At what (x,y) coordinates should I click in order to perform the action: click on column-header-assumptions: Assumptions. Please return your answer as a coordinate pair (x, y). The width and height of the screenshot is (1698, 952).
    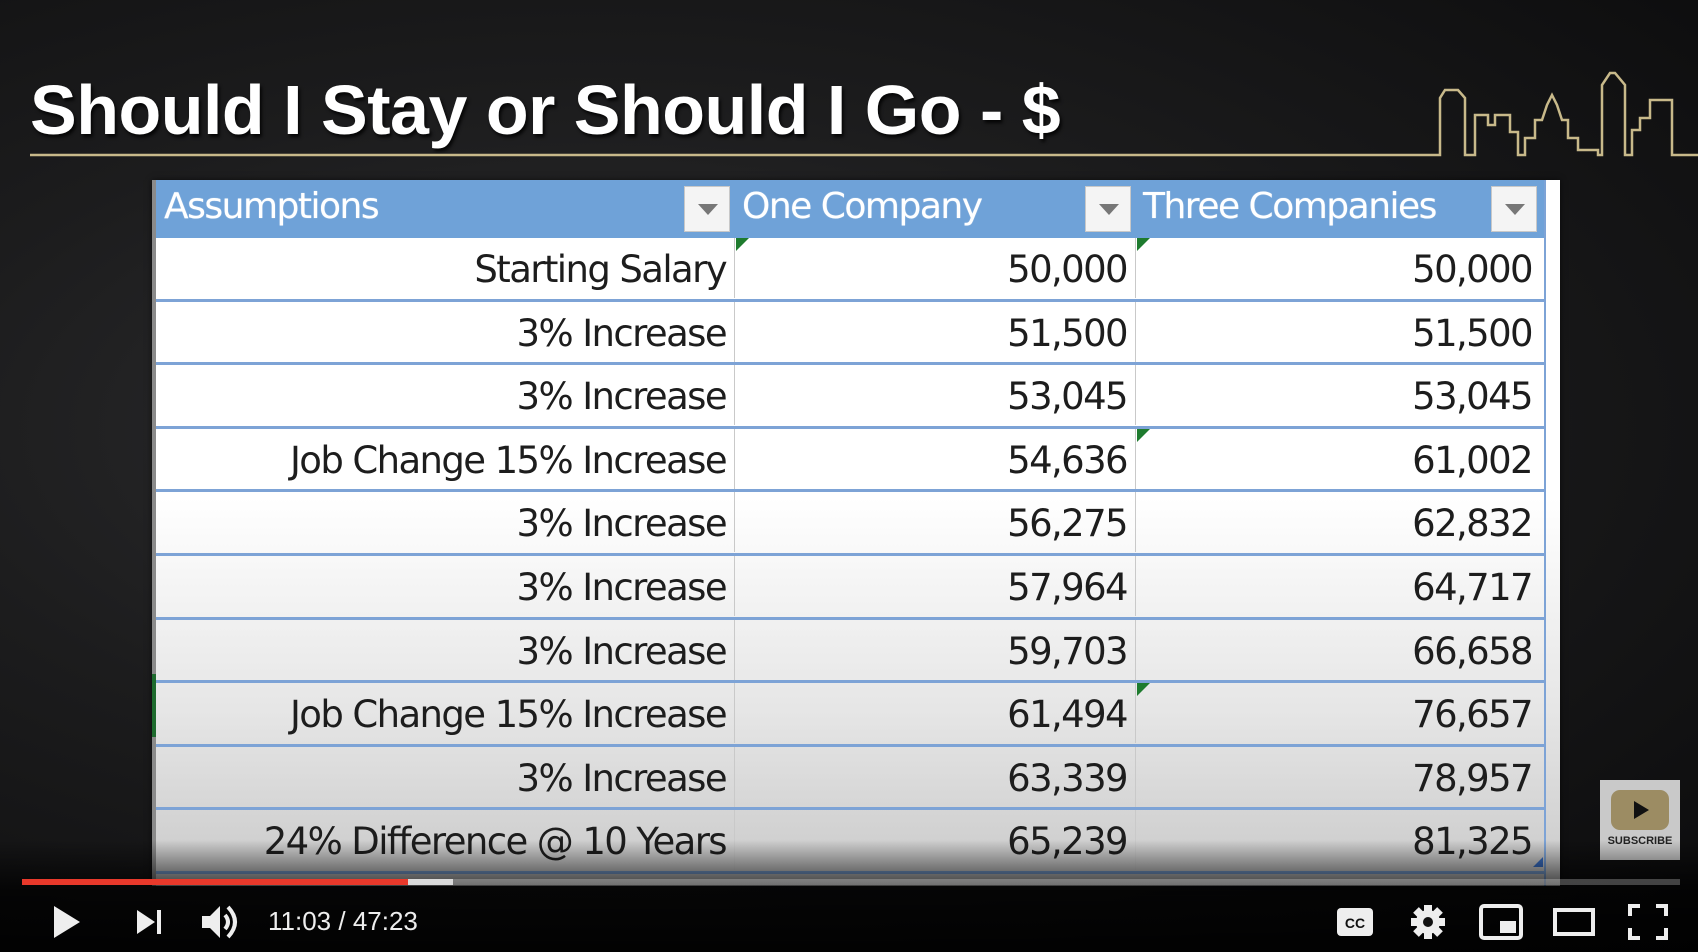
    Looking at the image, I should click on (445, 209).